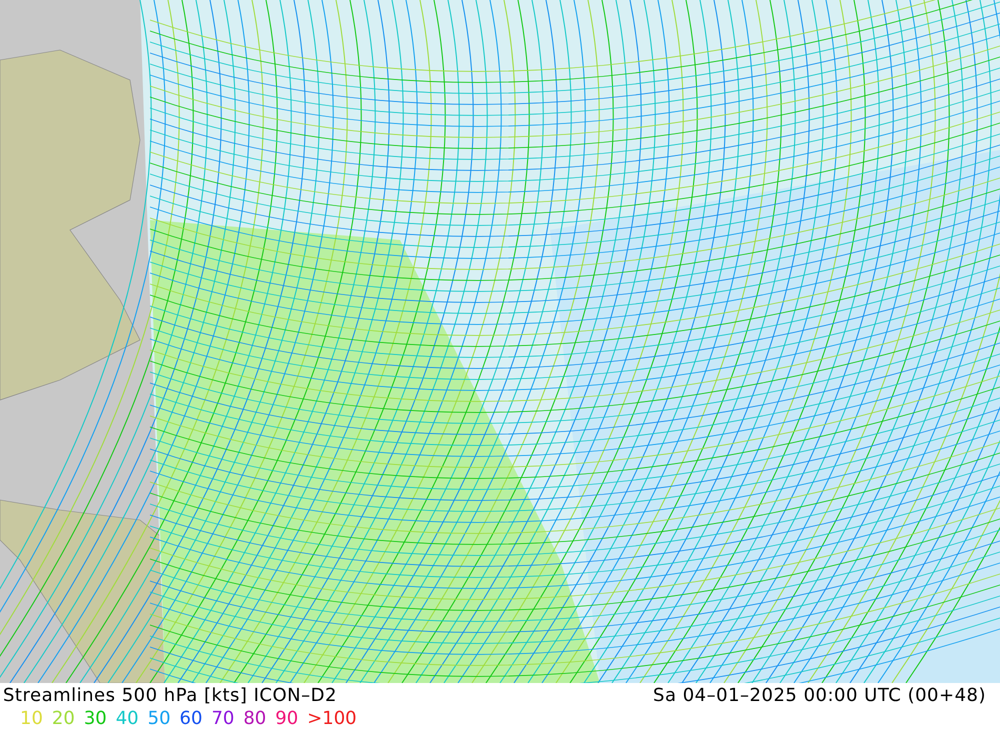  What do you see at coordinates (31, 718) in the screenshot?
I see `legend-value: 10` at bounding box center [31, 718].